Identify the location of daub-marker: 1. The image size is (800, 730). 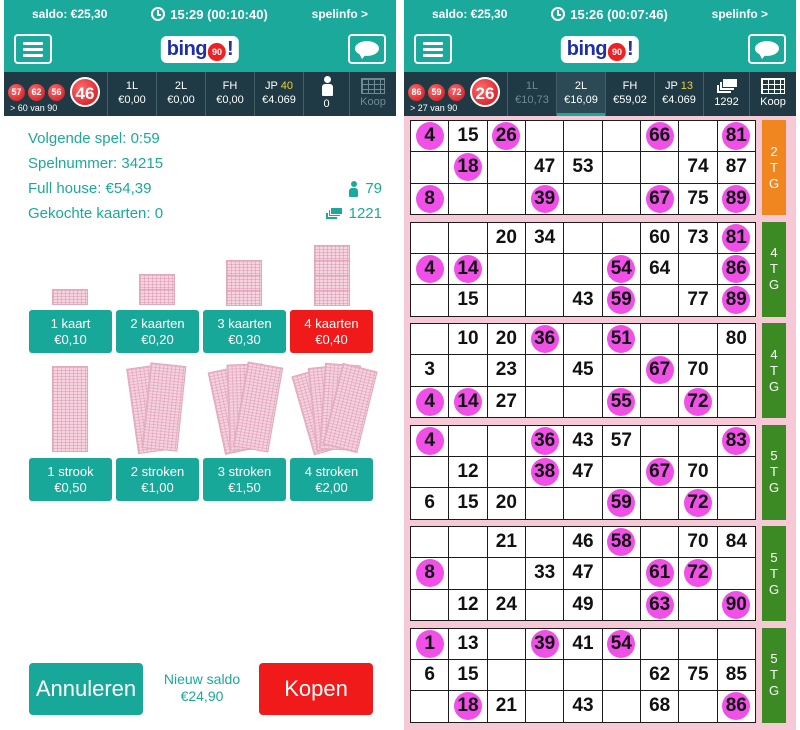
(429, 643).